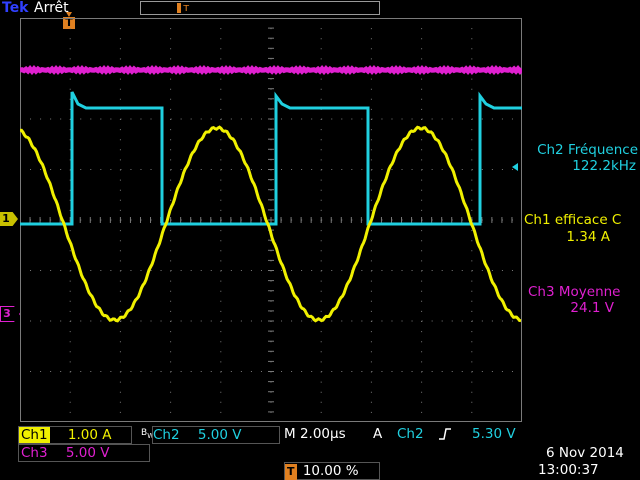  What do you see at coordinates (568, 470) in the screenshot?
I see `time-readout: 13:00:37` at bounding box center [568, 470].